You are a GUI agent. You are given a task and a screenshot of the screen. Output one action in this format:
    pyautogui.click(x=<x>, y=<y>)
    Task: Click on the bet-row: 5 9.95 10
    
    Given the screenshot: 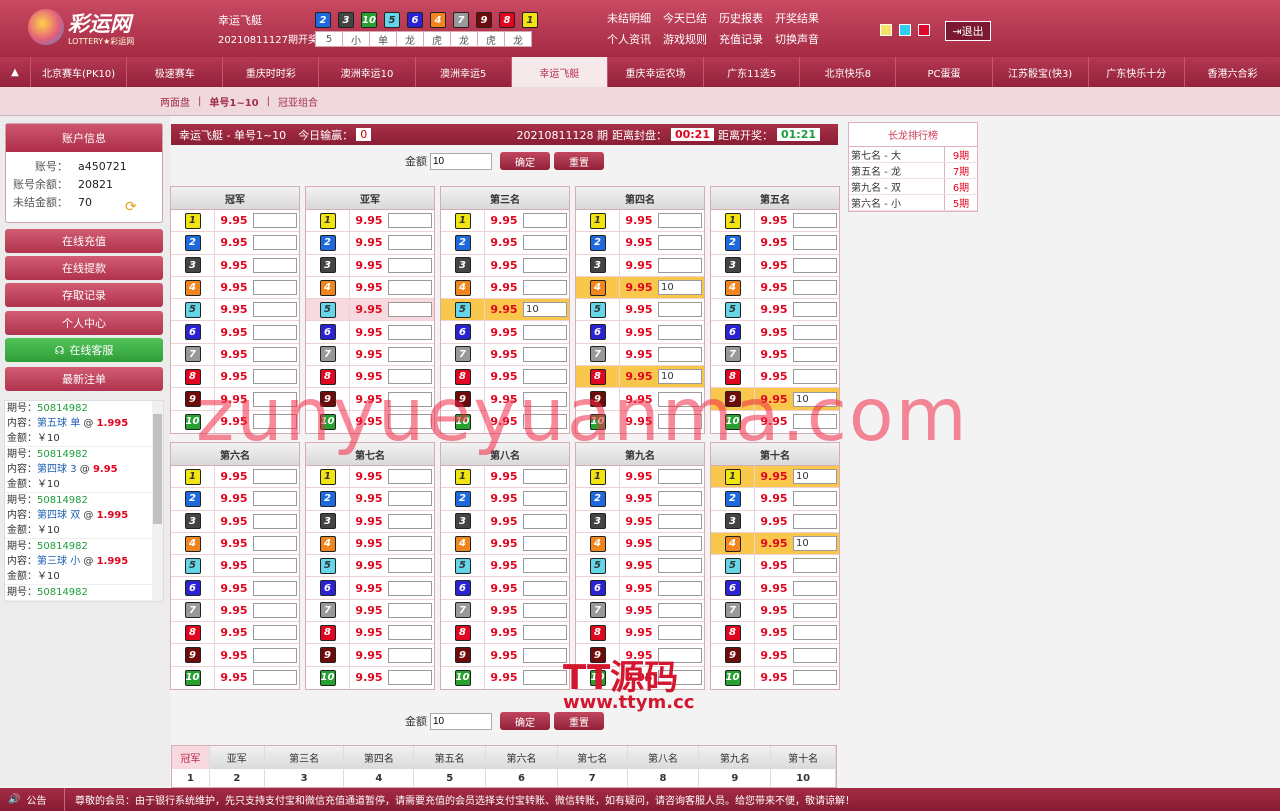 What is the action you would take?
    pyautogui.click(x=505, y=310)
    